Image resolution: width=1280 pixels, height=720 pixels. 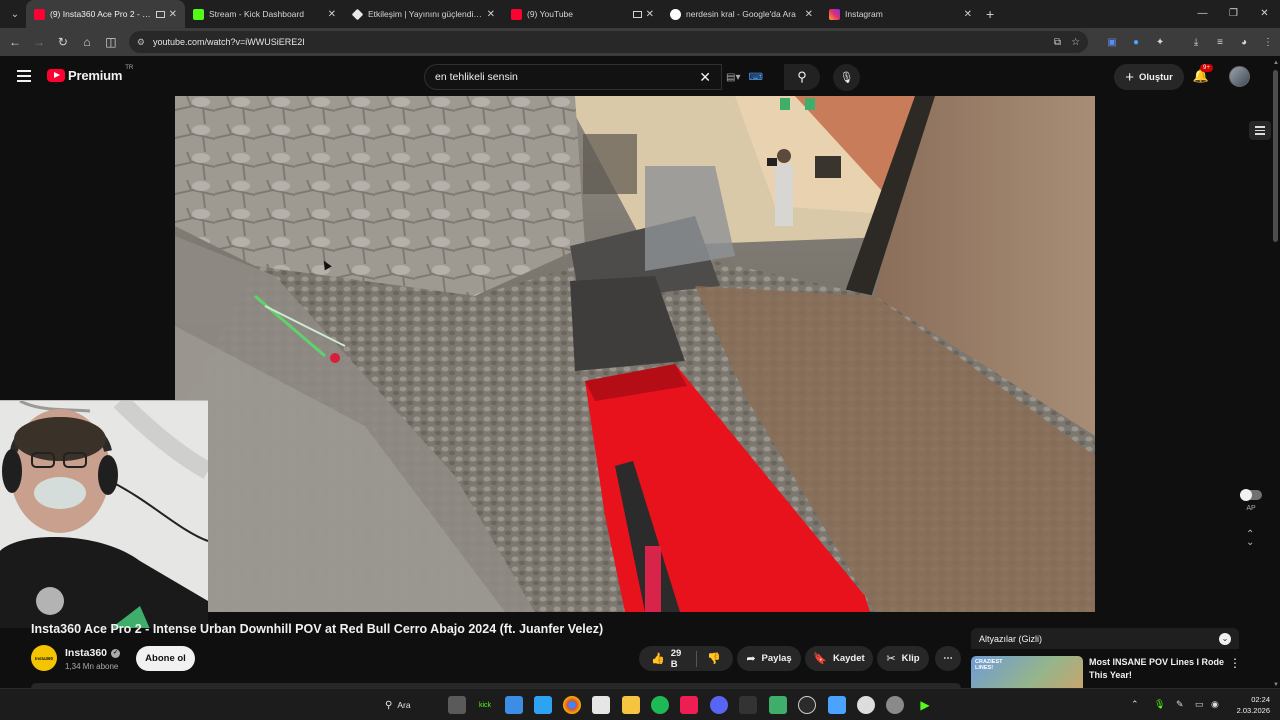 I want to click on input-tools-icon: ▤▾, so click(x=733, y=77).